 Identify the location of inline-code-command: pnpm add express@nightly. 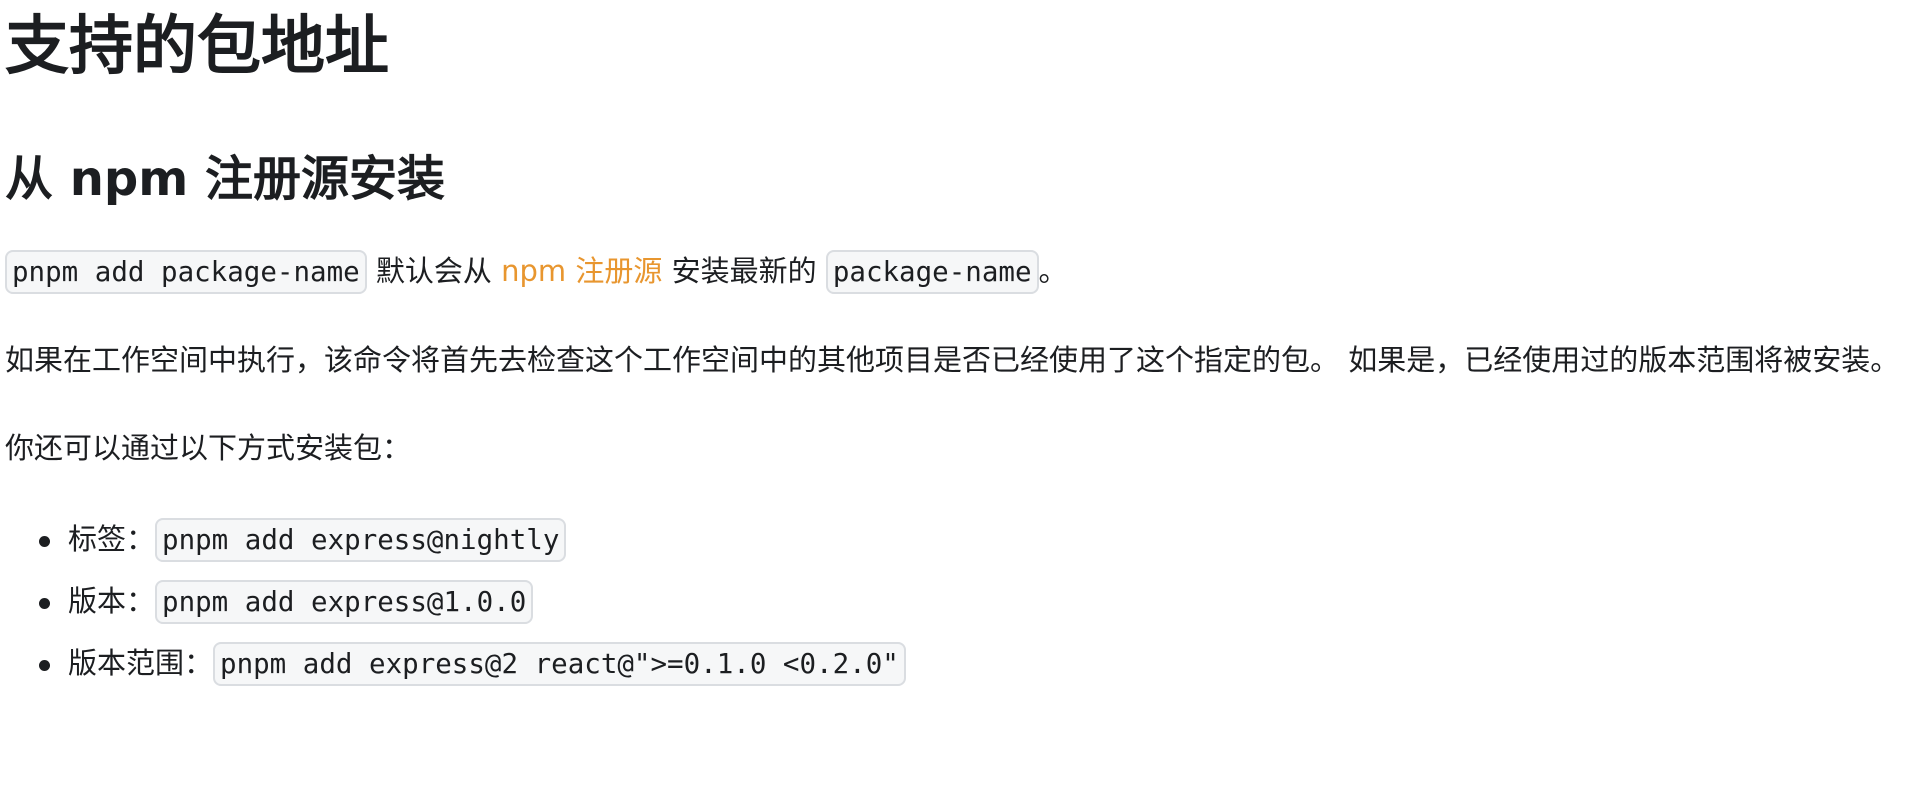
(361, 540).